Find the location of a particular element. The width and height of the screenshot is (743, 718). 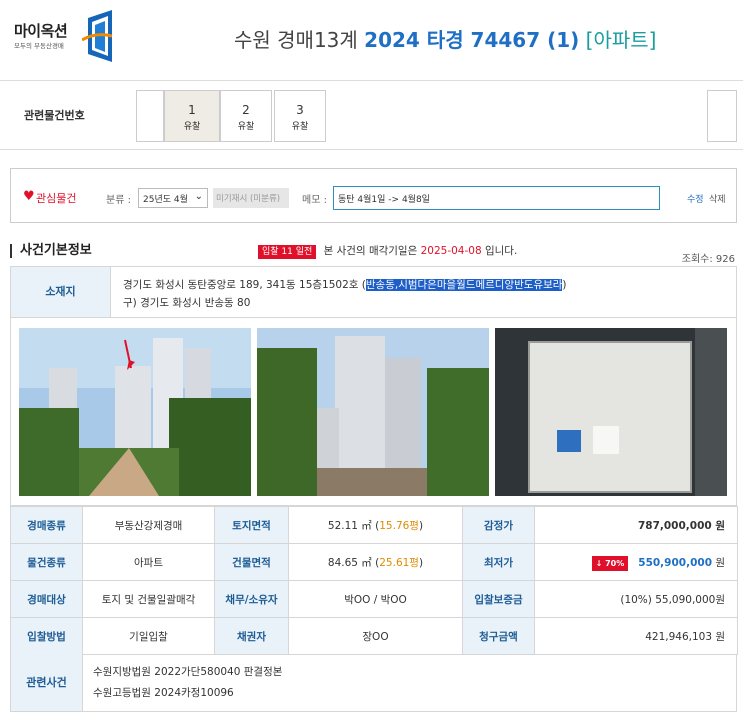

building-area-label: 건물면적 is located at coordinates (251, 562).